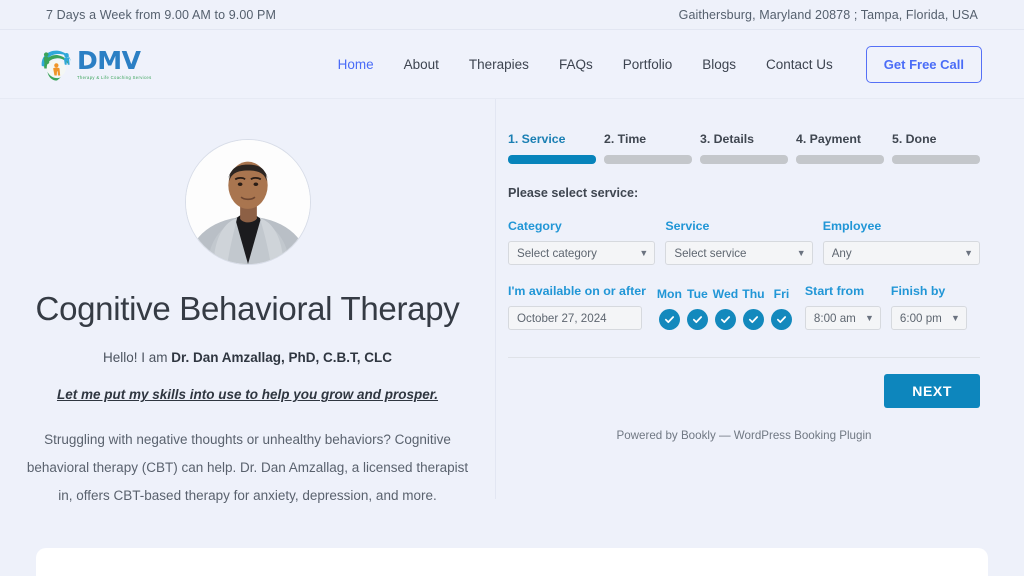  I want to click on weekday-mon-checkbox, so click(669, 319).